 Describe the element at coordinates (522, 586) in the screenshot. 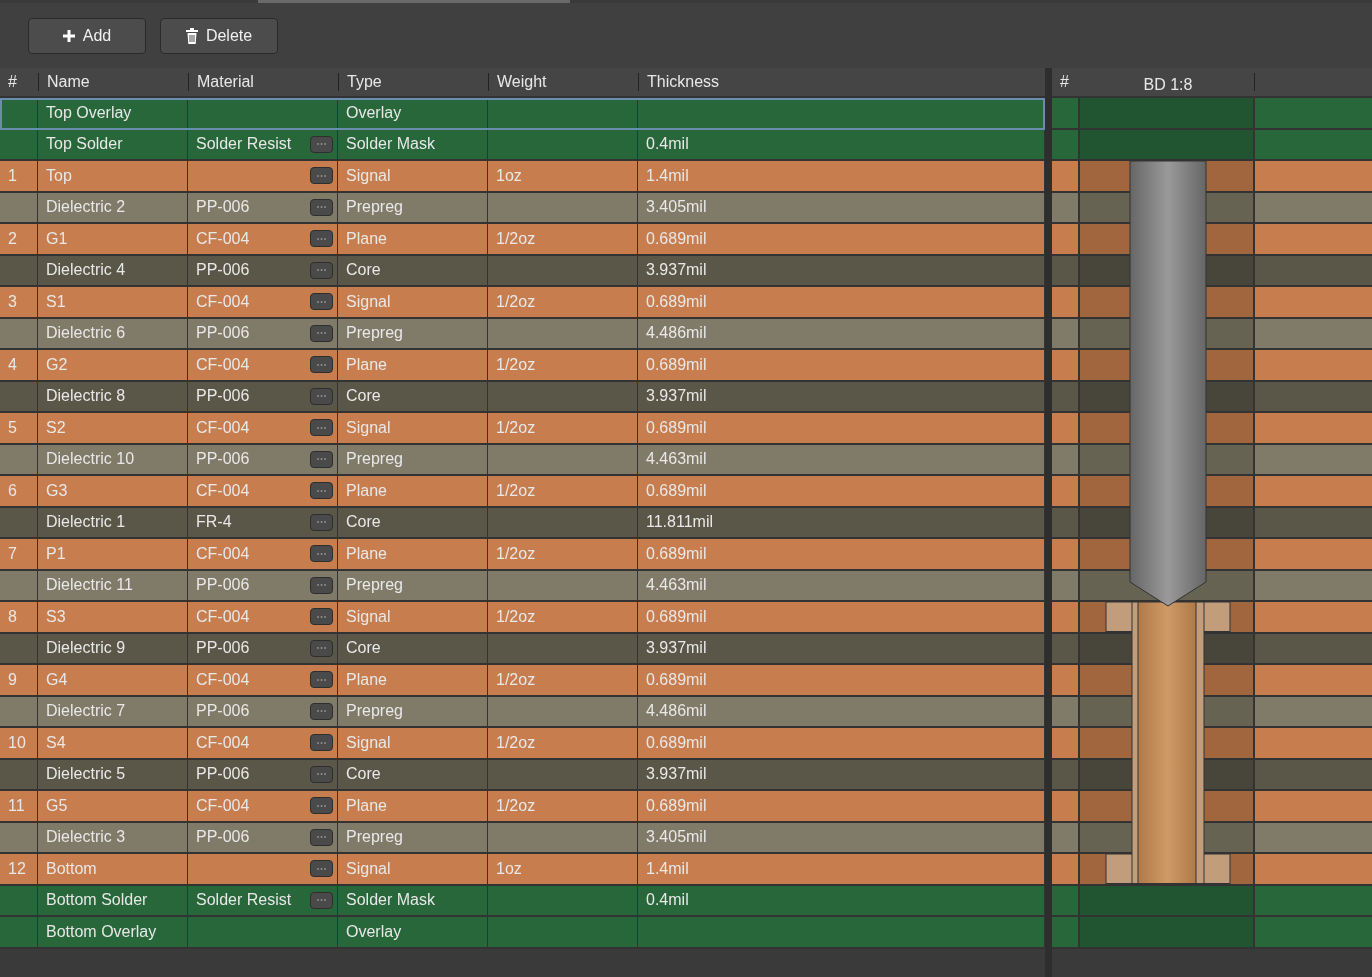

I see `layer-row: Dielectric 11 PP-006 Prepreg 4.463mil` at that location.